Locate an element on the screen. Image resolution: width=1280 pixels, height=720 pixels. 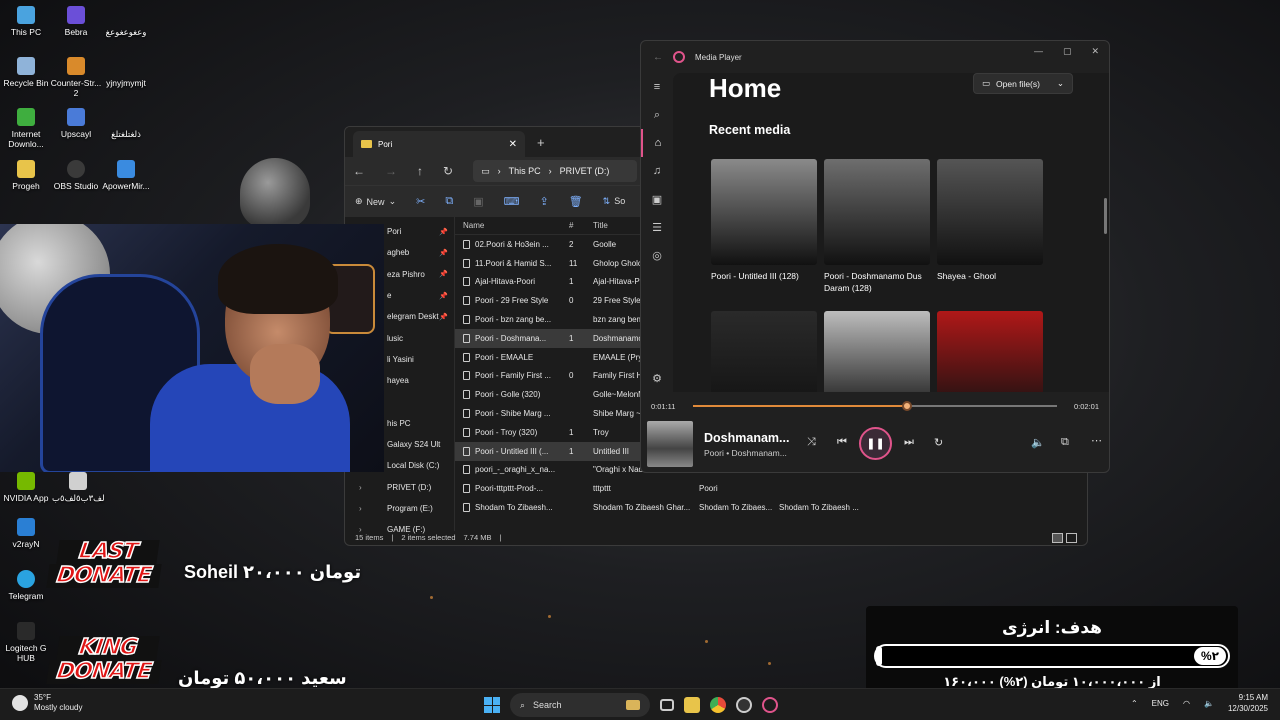
taskbar-search: ⌕ Search is located at coordinates (580, 705).